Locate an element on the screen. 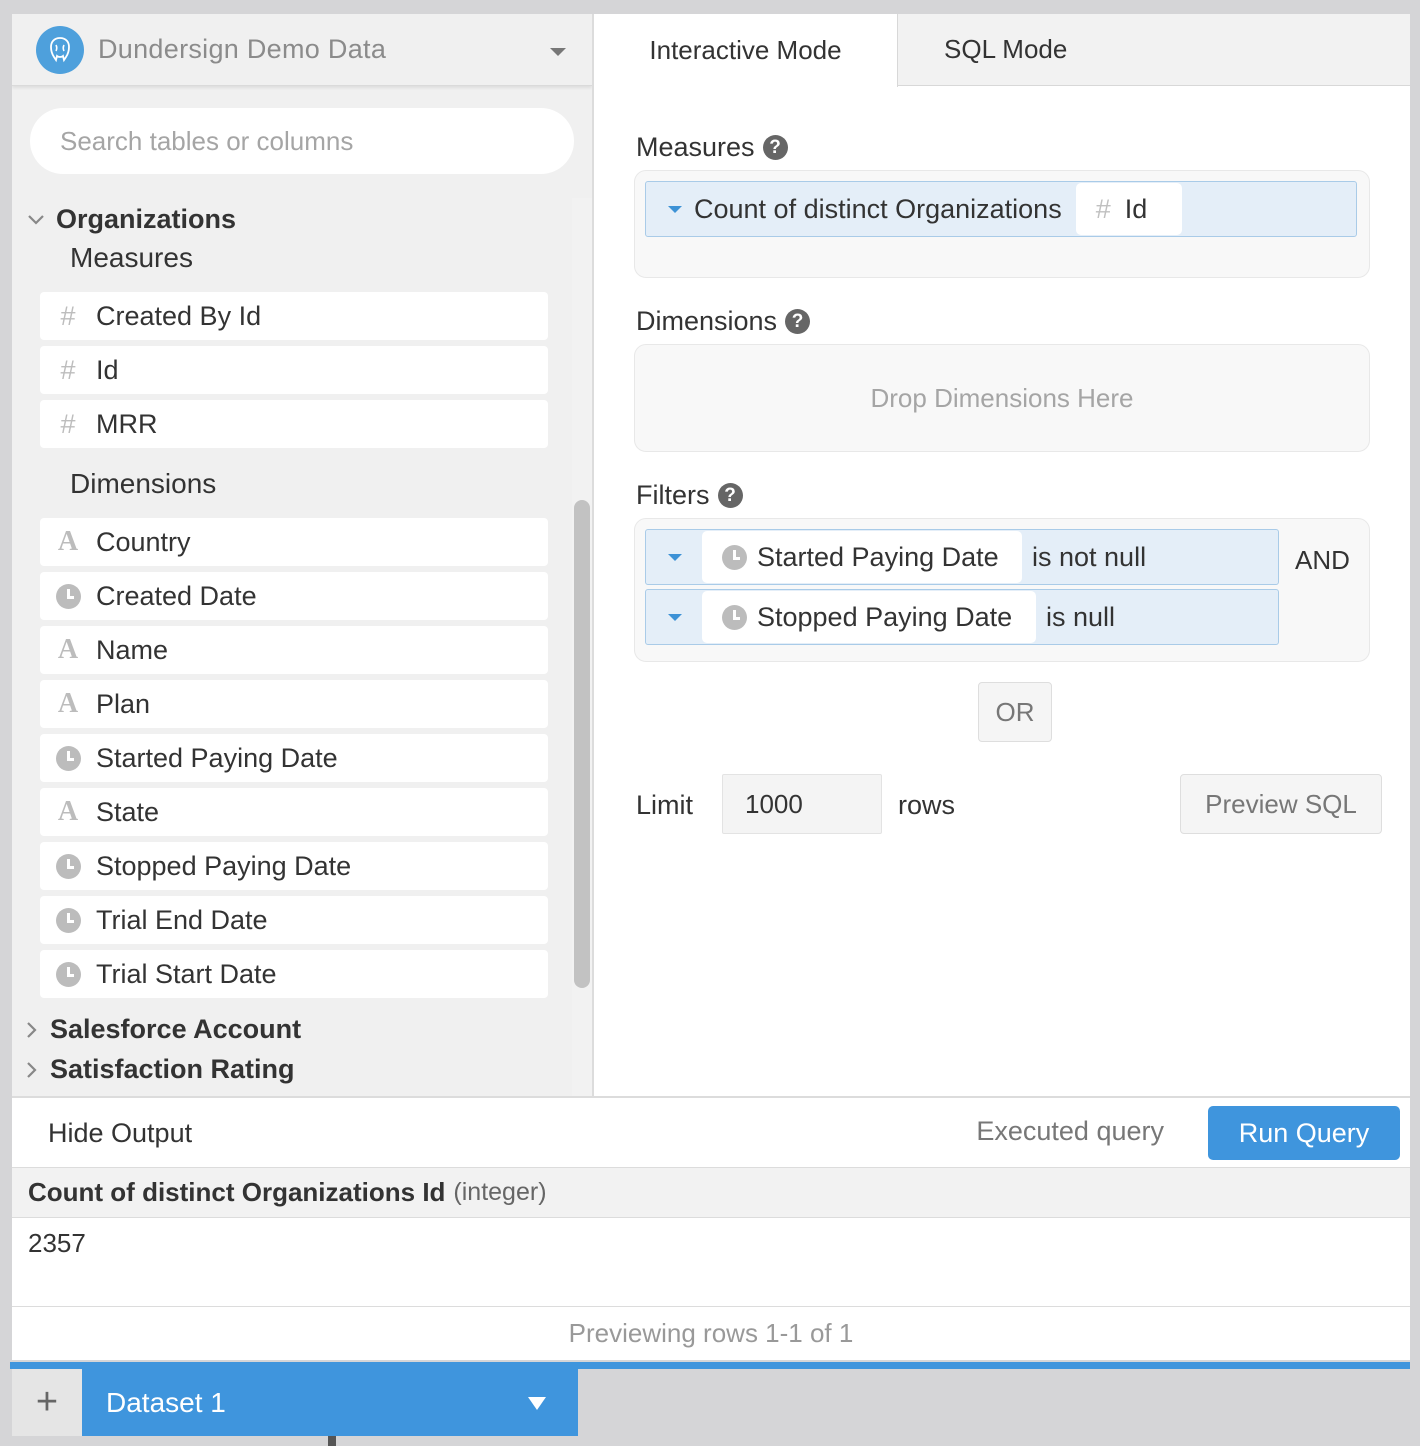  dimension-field-stopped-paying-date: Stopped Paying Date is located at coordinates (294, 866).